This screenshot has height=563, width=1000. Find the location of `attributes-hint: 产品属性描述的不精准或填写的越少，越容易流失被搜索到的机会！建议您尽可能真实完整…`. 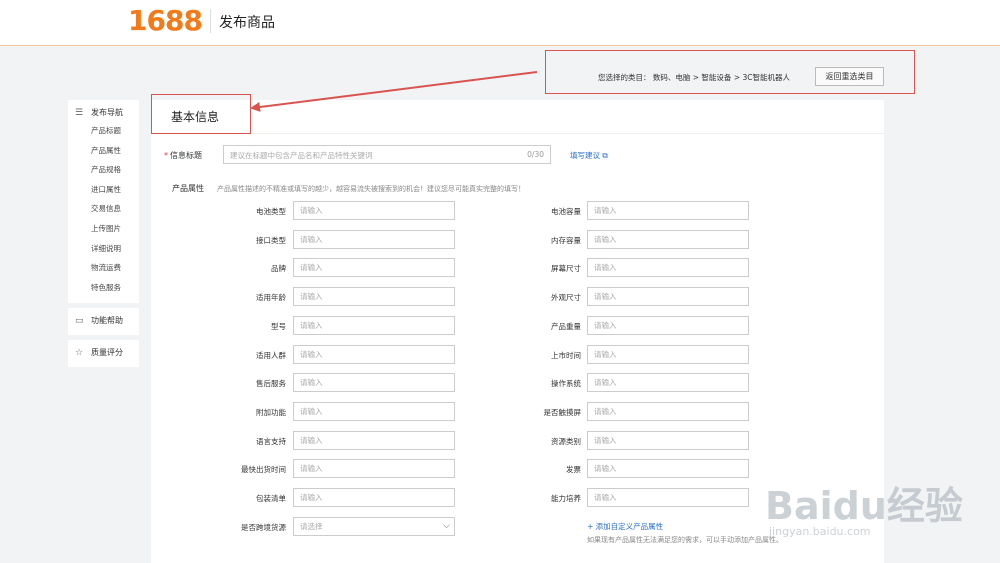

attributes-hint: 产品属性描述的不精准或填写的越少，越容易流失被搜索到的机会！建议您尽可能真实完整… is located at coordinates (371, 189).